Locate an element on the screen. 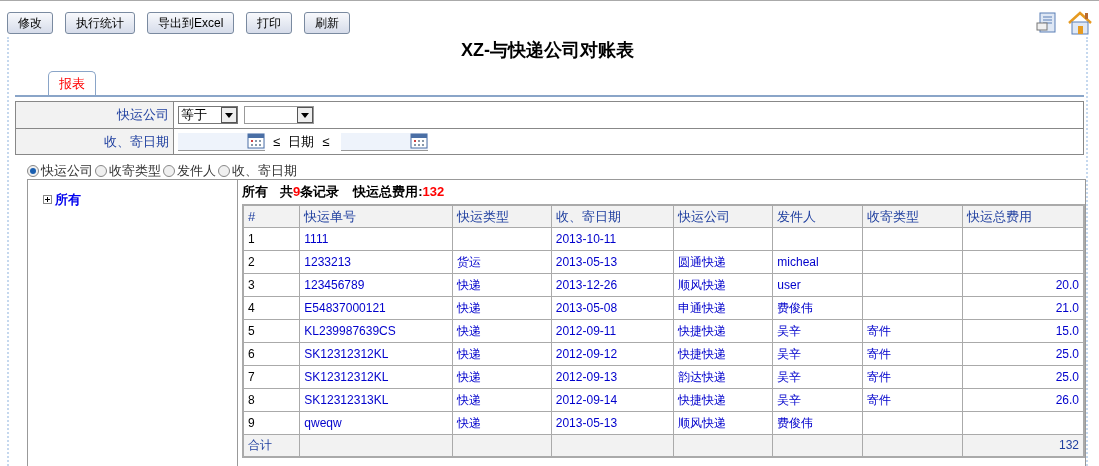 This screenshot has height=466, width=1099. table-cell: 2013-10-11 is located at coordinates (586, 238).